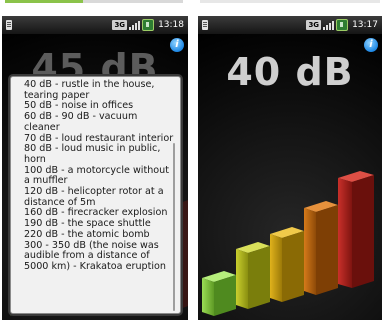  I want to click on info-icon: i, so click(177, 45).